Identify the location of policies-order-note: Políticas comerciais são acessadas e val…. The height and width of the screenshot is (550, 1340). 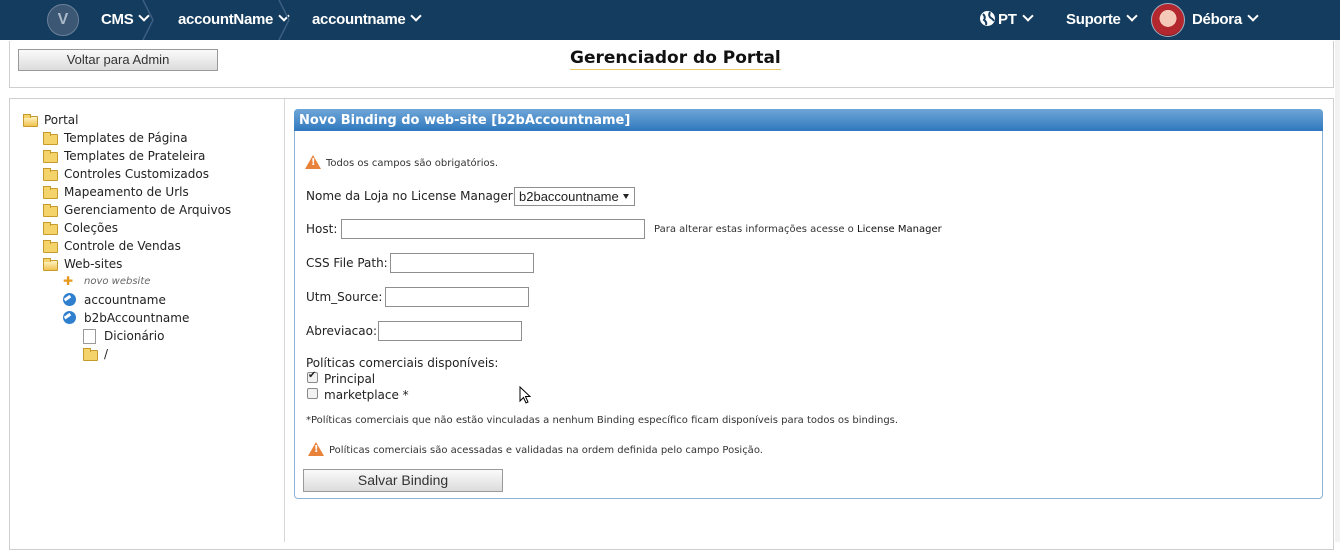
(546, 450).